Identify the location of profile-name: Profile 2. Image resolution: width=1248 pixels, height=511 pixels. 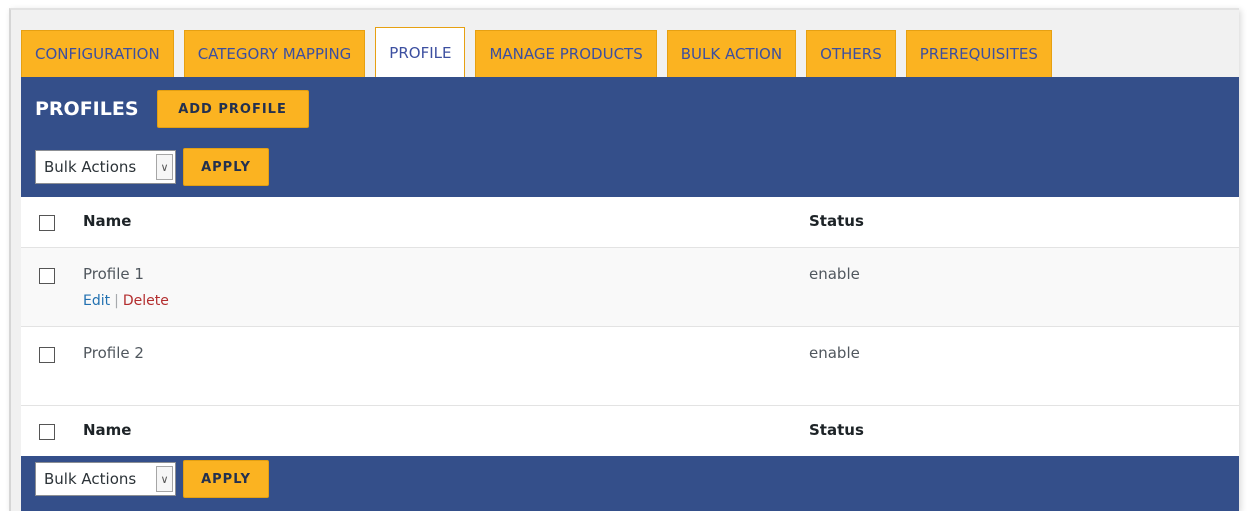
(113, 353).